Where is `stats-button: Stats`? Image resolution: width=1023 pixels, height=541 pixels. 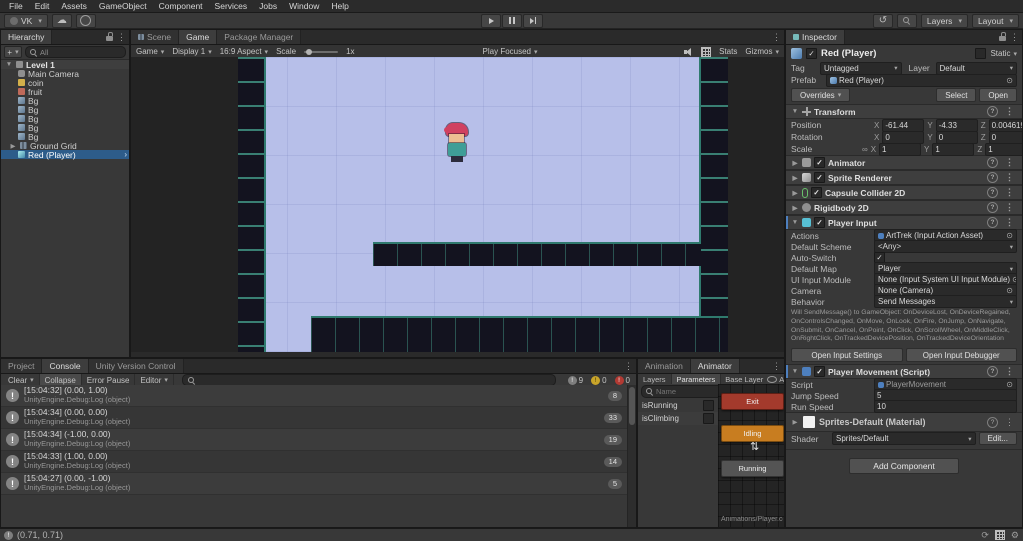 stats-button: Stats is located at coordinates (728, 51).